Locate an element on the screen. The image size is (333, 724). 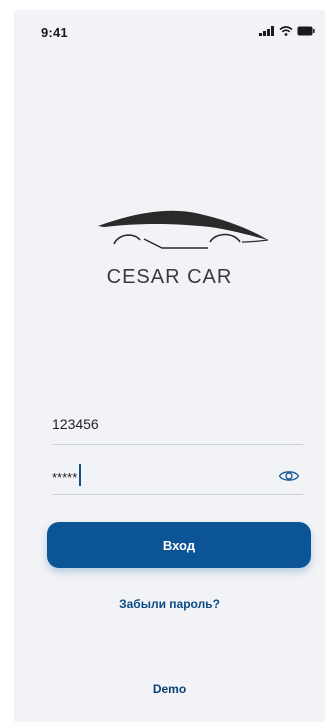
eye-icon is located at coordinates (289, 476).